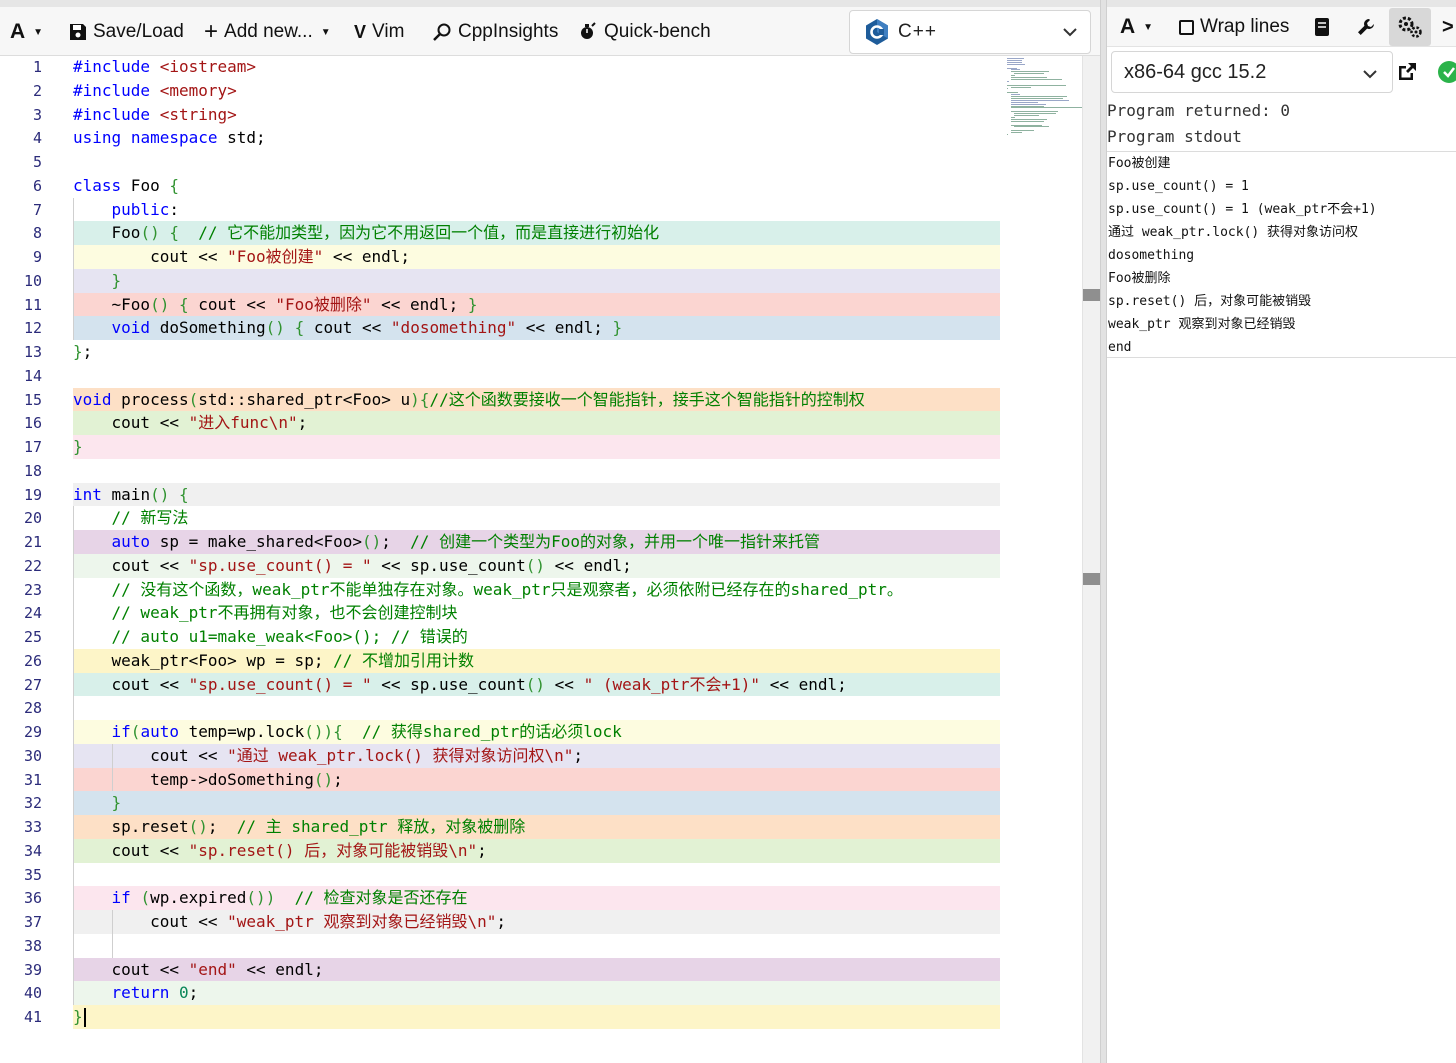 Image resolution: width=1456 pixels, height=1063 pixels. I want to click on pane-splitter, so click(1103, 531).